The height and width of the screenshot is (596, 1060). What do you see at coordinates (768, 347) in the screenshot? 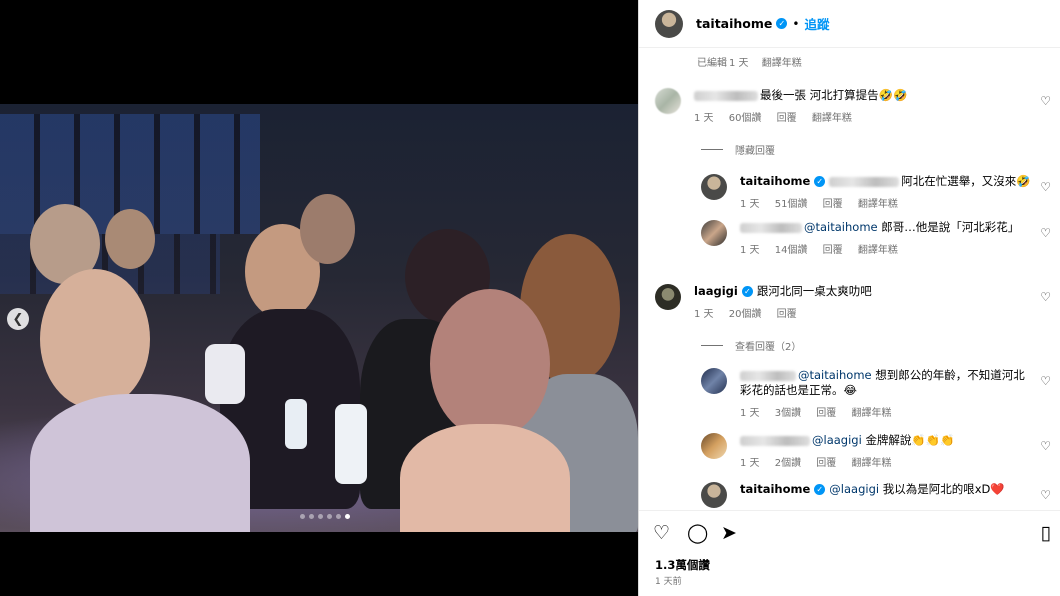
I see `view-replies-label: 查看回覆（2）` at bounding box center [768, 347].